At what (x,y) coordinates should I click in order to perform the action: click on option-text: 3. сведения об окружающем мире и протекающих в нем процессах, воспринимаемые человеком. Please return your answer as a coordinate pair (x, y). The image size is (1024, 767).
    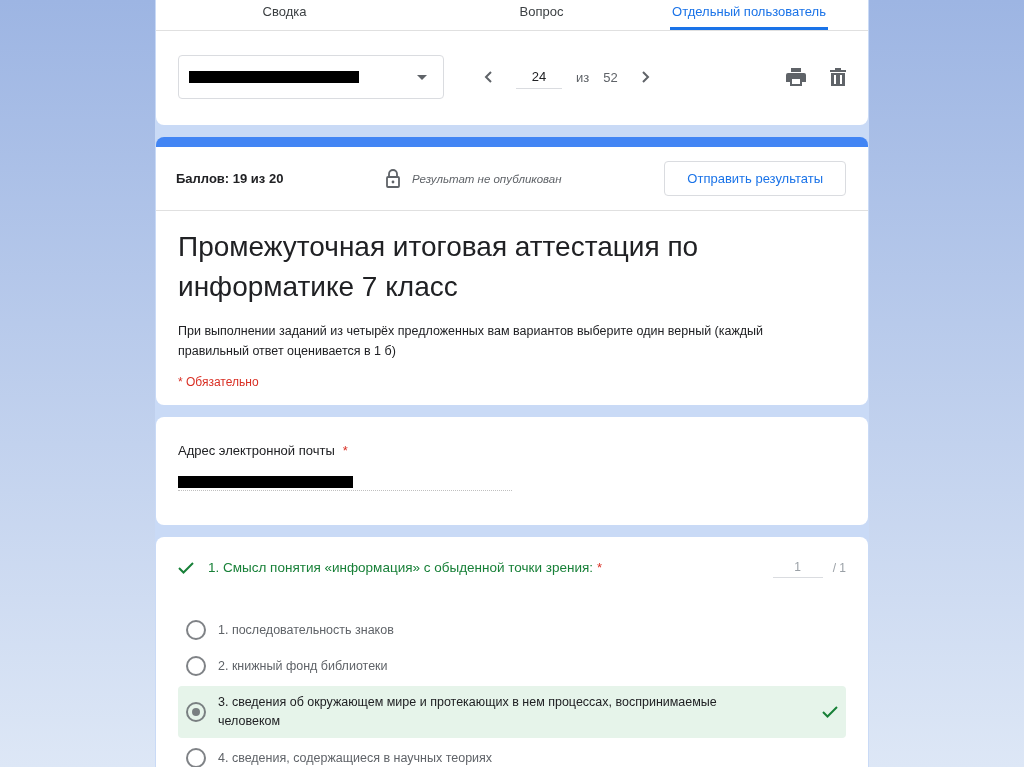
    Looking at the image, I should click on (468, 712).